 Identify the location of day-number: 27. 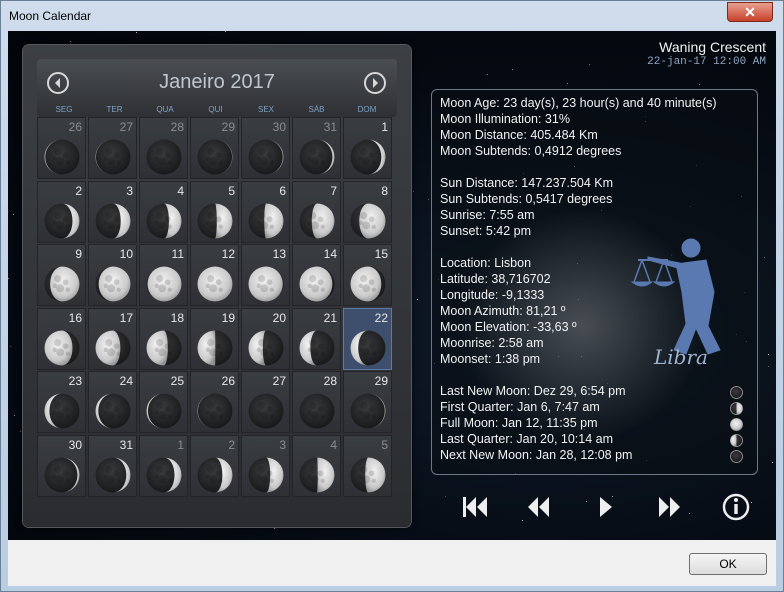
(279, 381).